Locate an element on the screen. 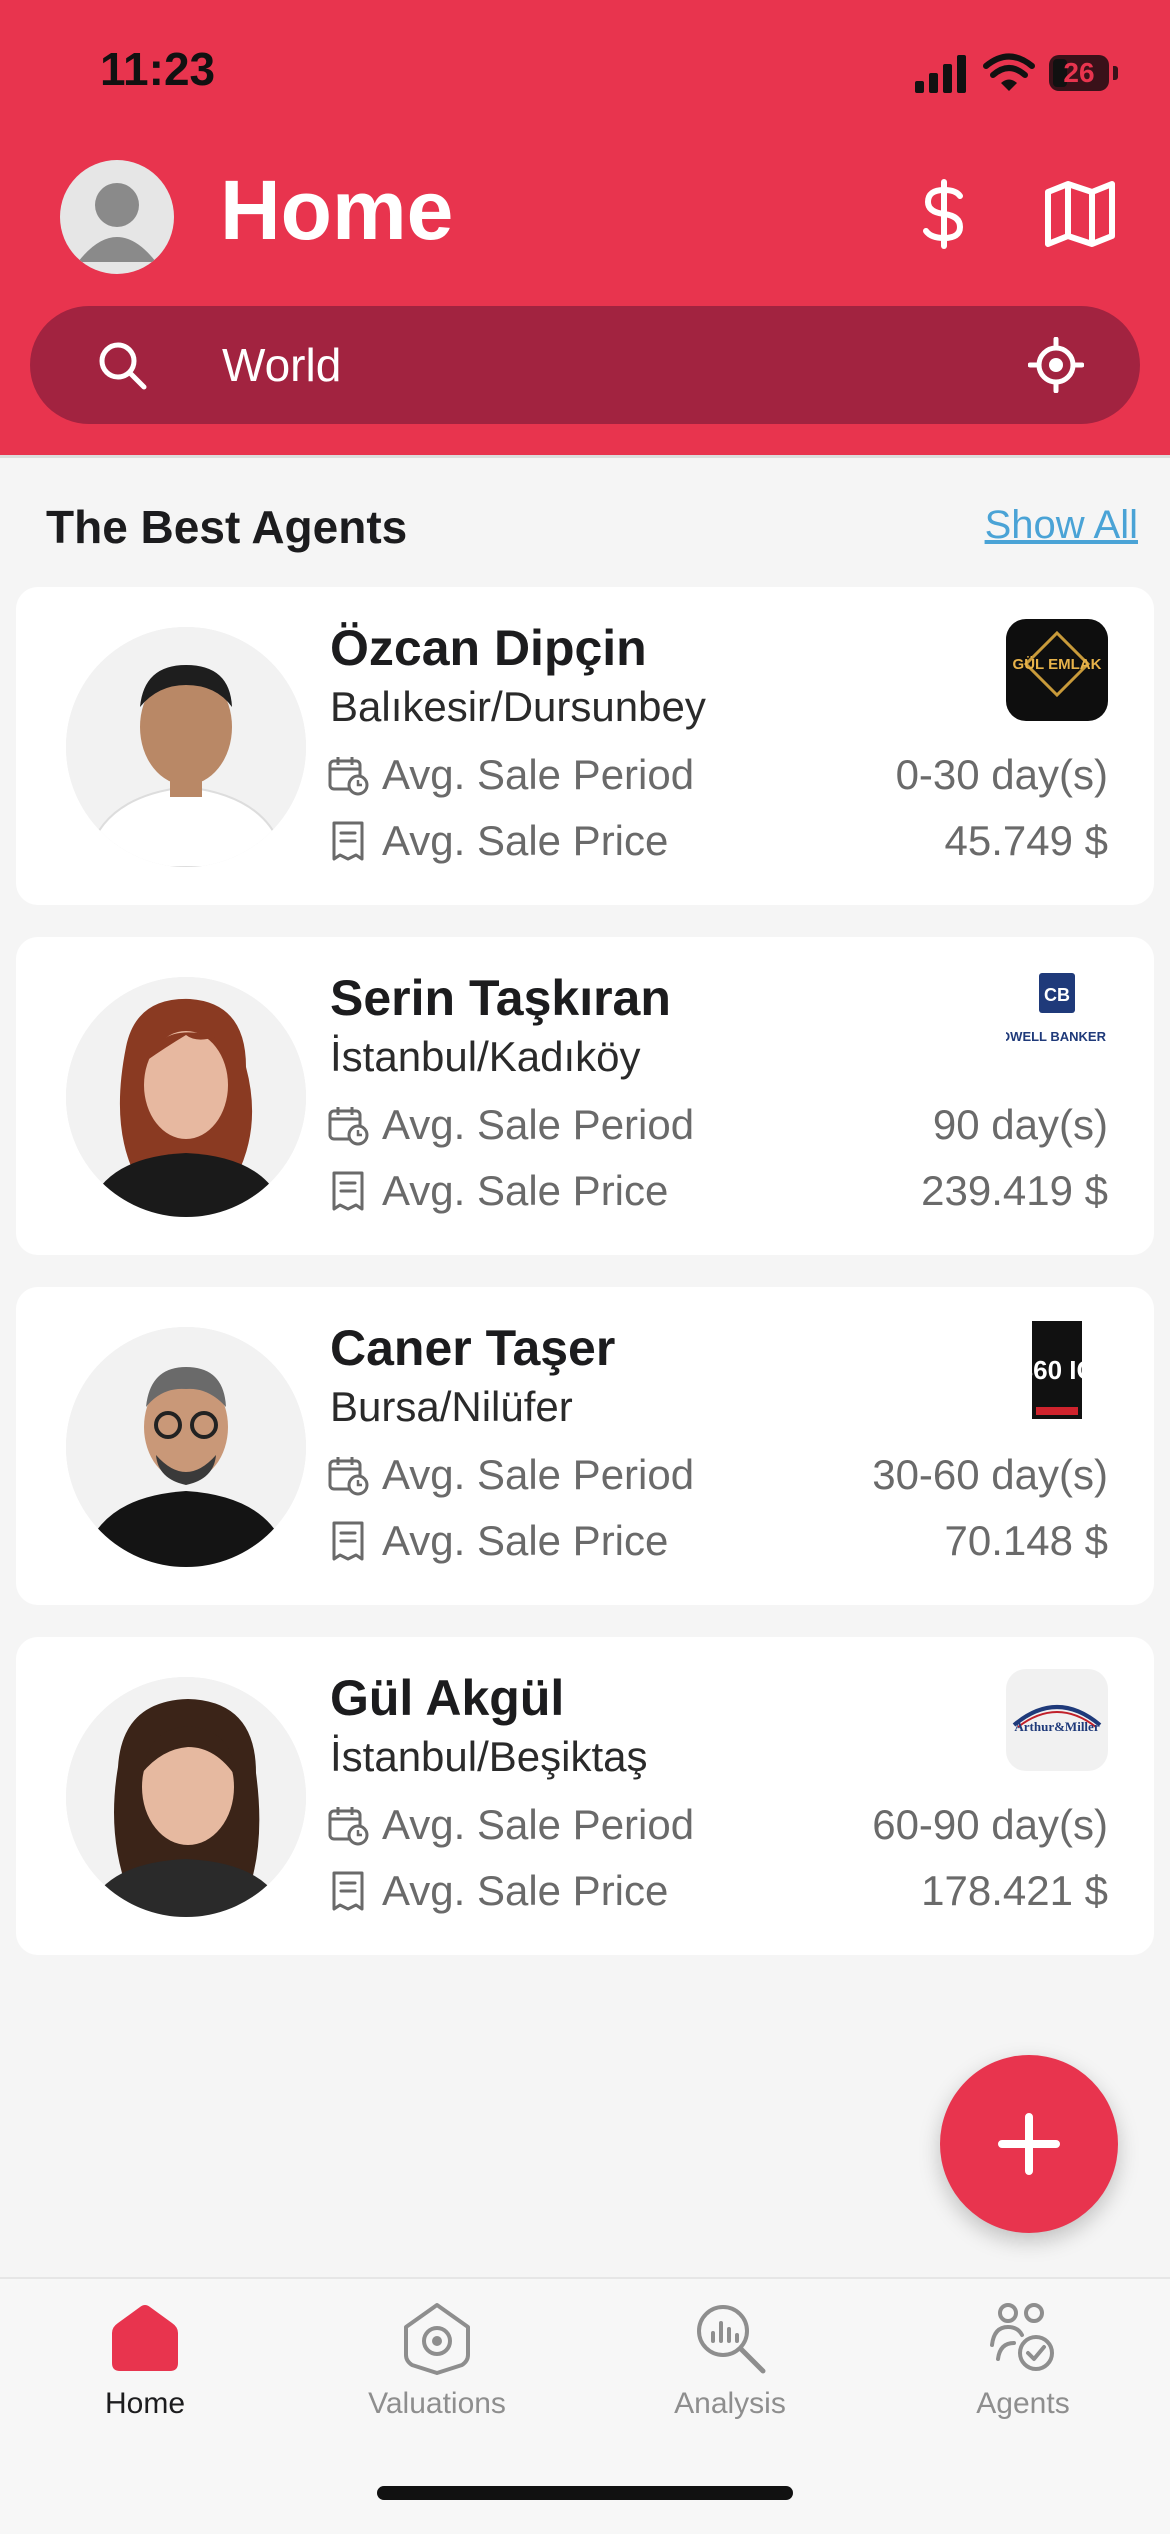  search-bar: World is located at coordinates (585, 365).